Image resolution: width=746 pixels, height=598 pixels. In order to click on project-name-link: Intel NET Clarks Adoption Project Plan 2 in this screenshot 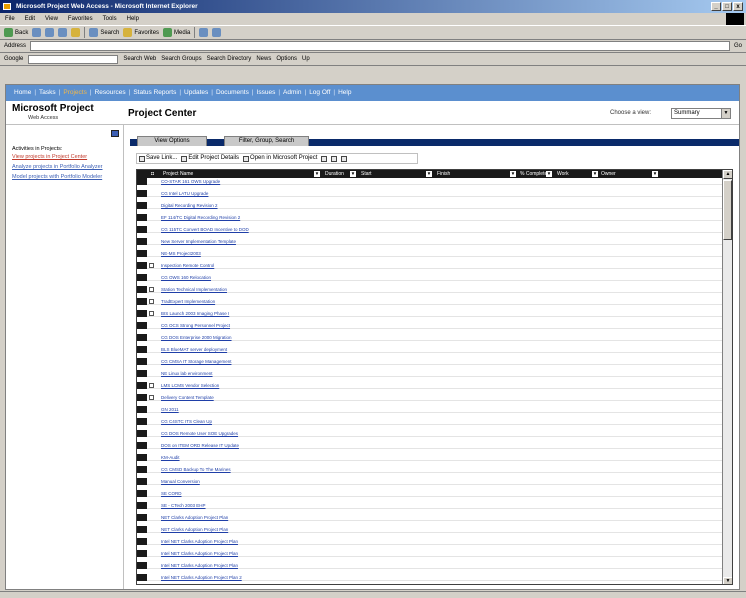, I will do `click(239, 577)`.